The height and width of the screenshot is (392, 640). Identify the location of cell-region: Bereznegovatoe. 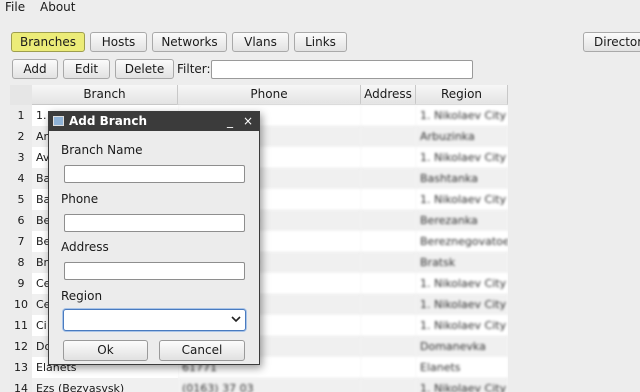
(462, 241).